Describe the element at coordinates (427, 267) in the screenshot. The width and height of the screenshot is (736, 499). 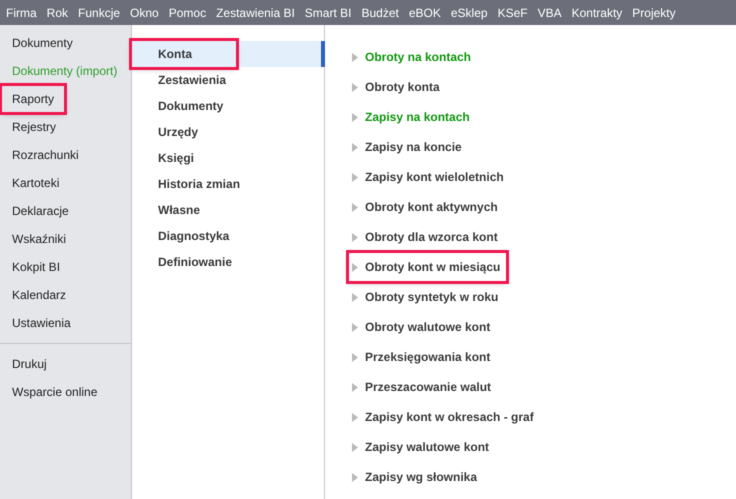
I see `report-link: Obroty kont w miesiącu` at that location.